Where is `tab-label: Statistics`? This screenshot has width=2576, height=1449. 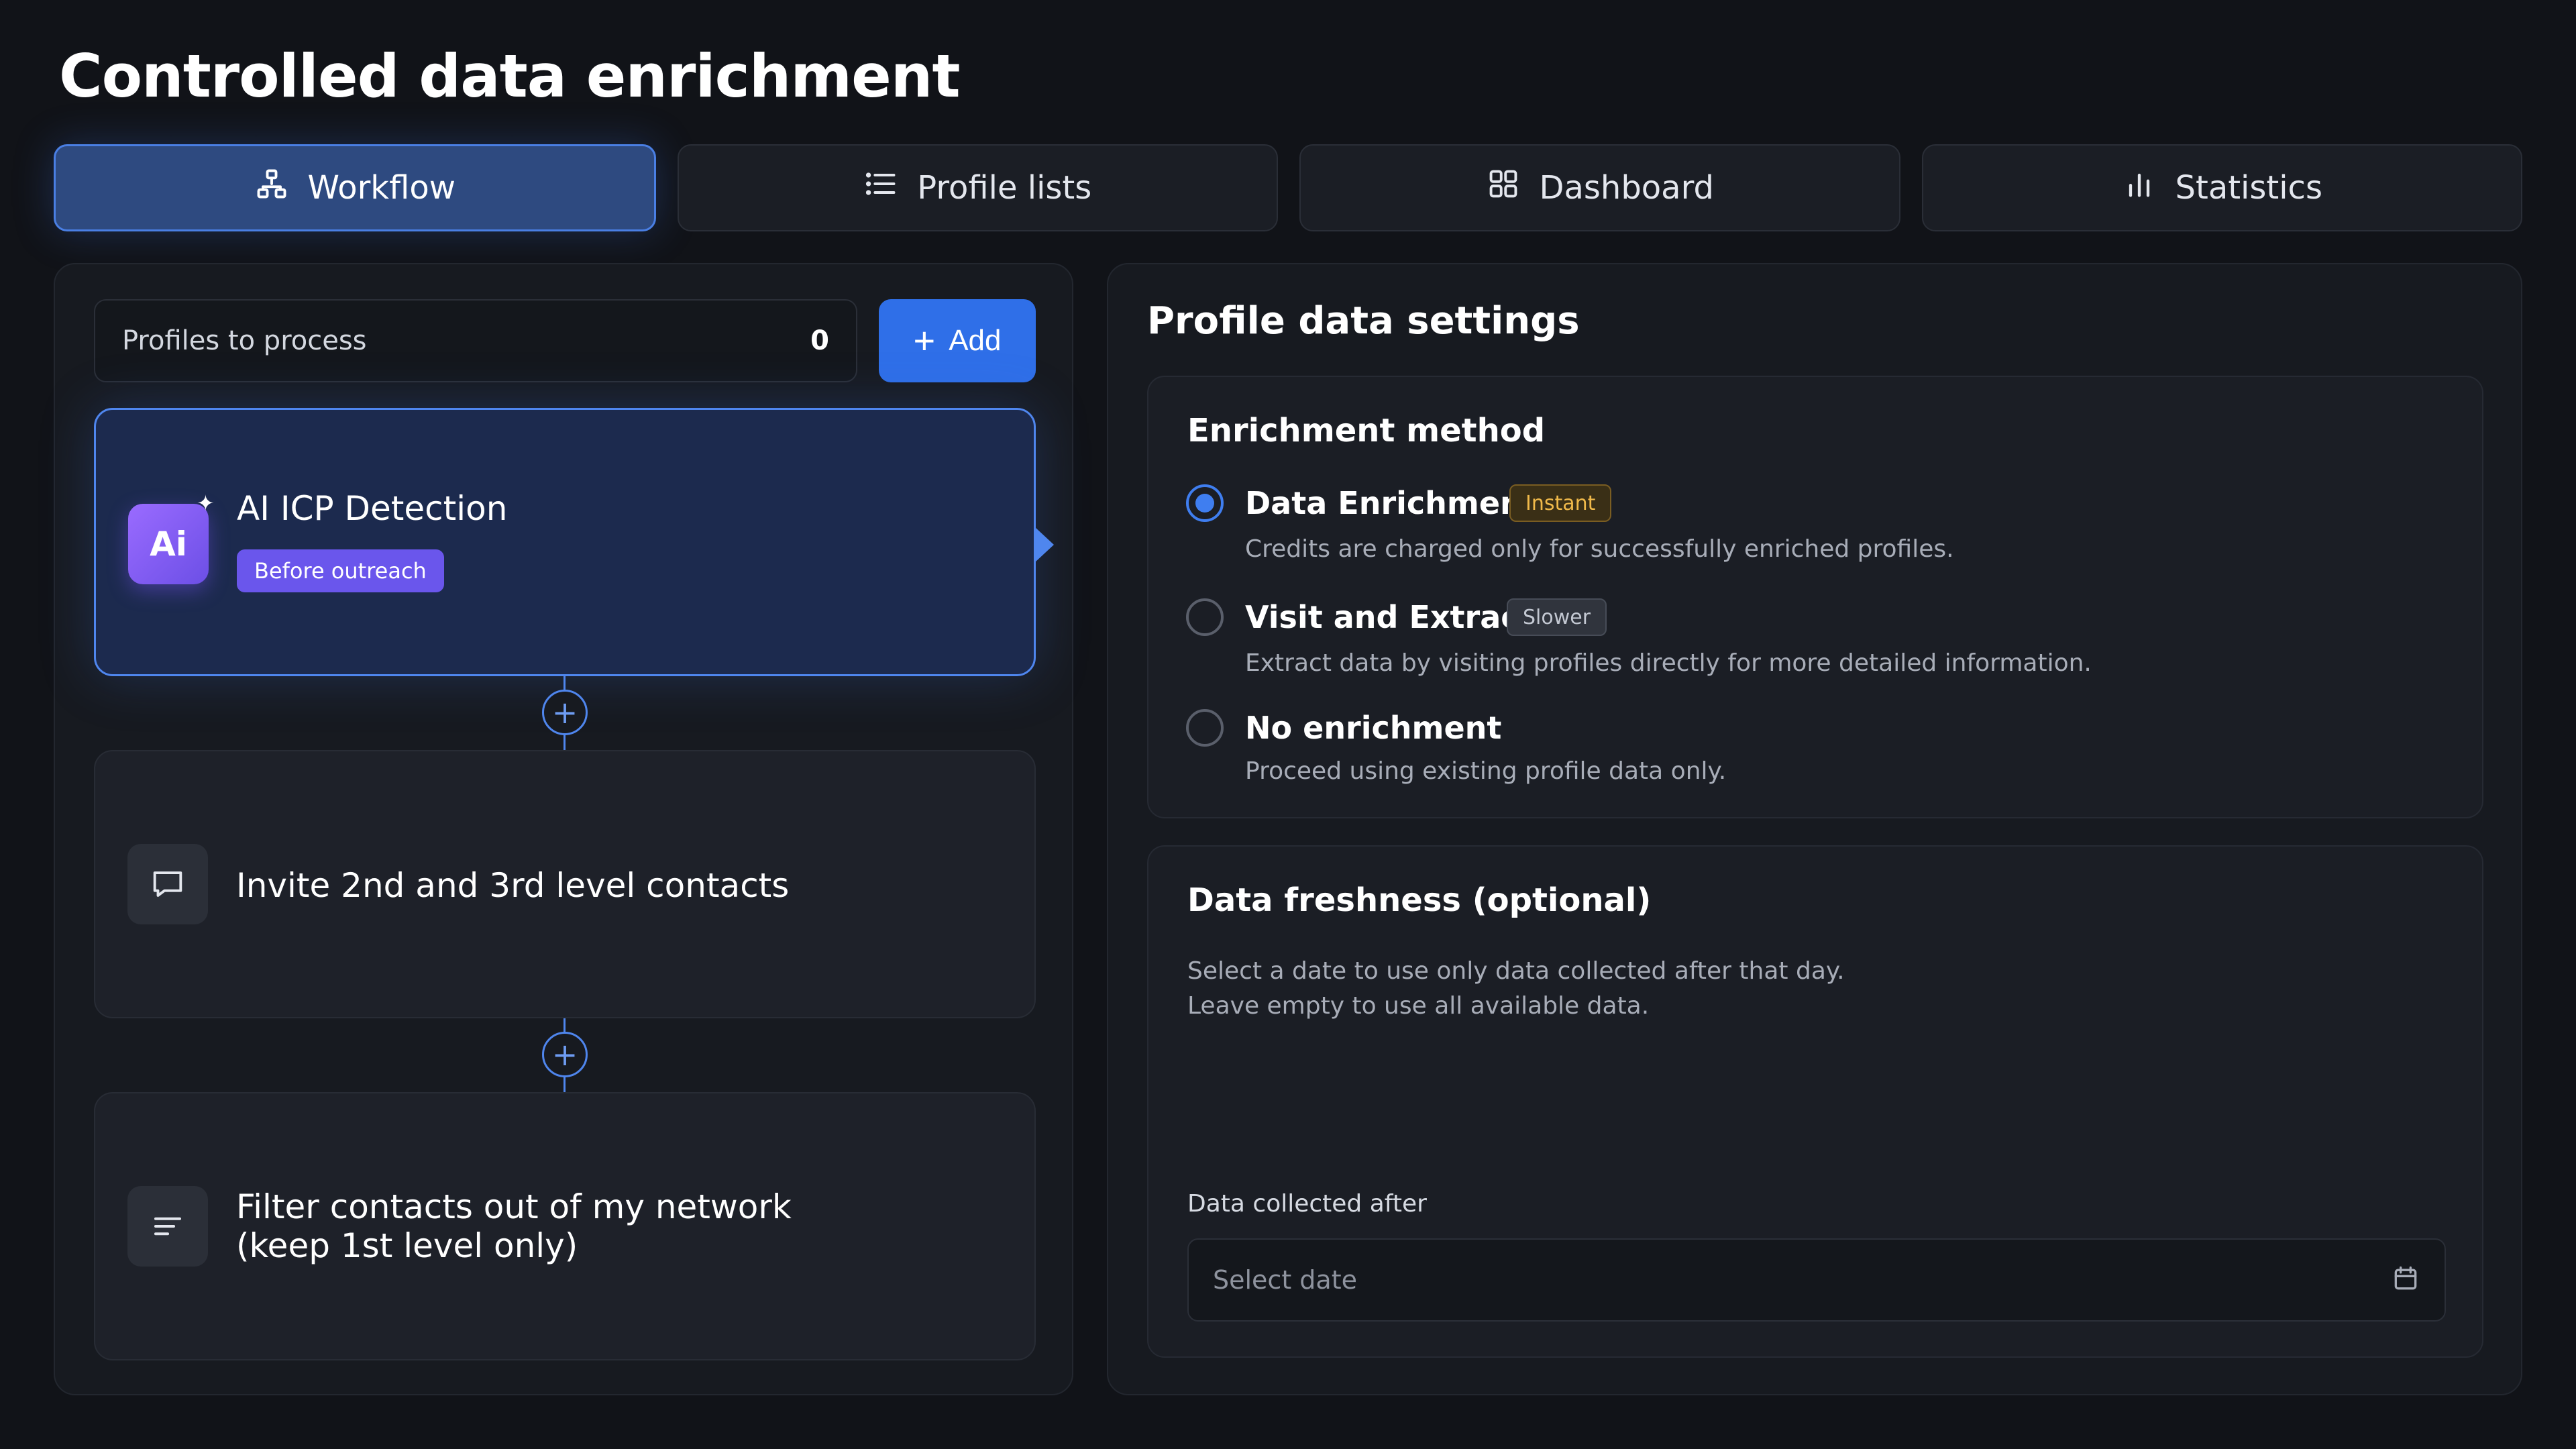
tab-label: Statistics is located at coordinates (2248, 188).